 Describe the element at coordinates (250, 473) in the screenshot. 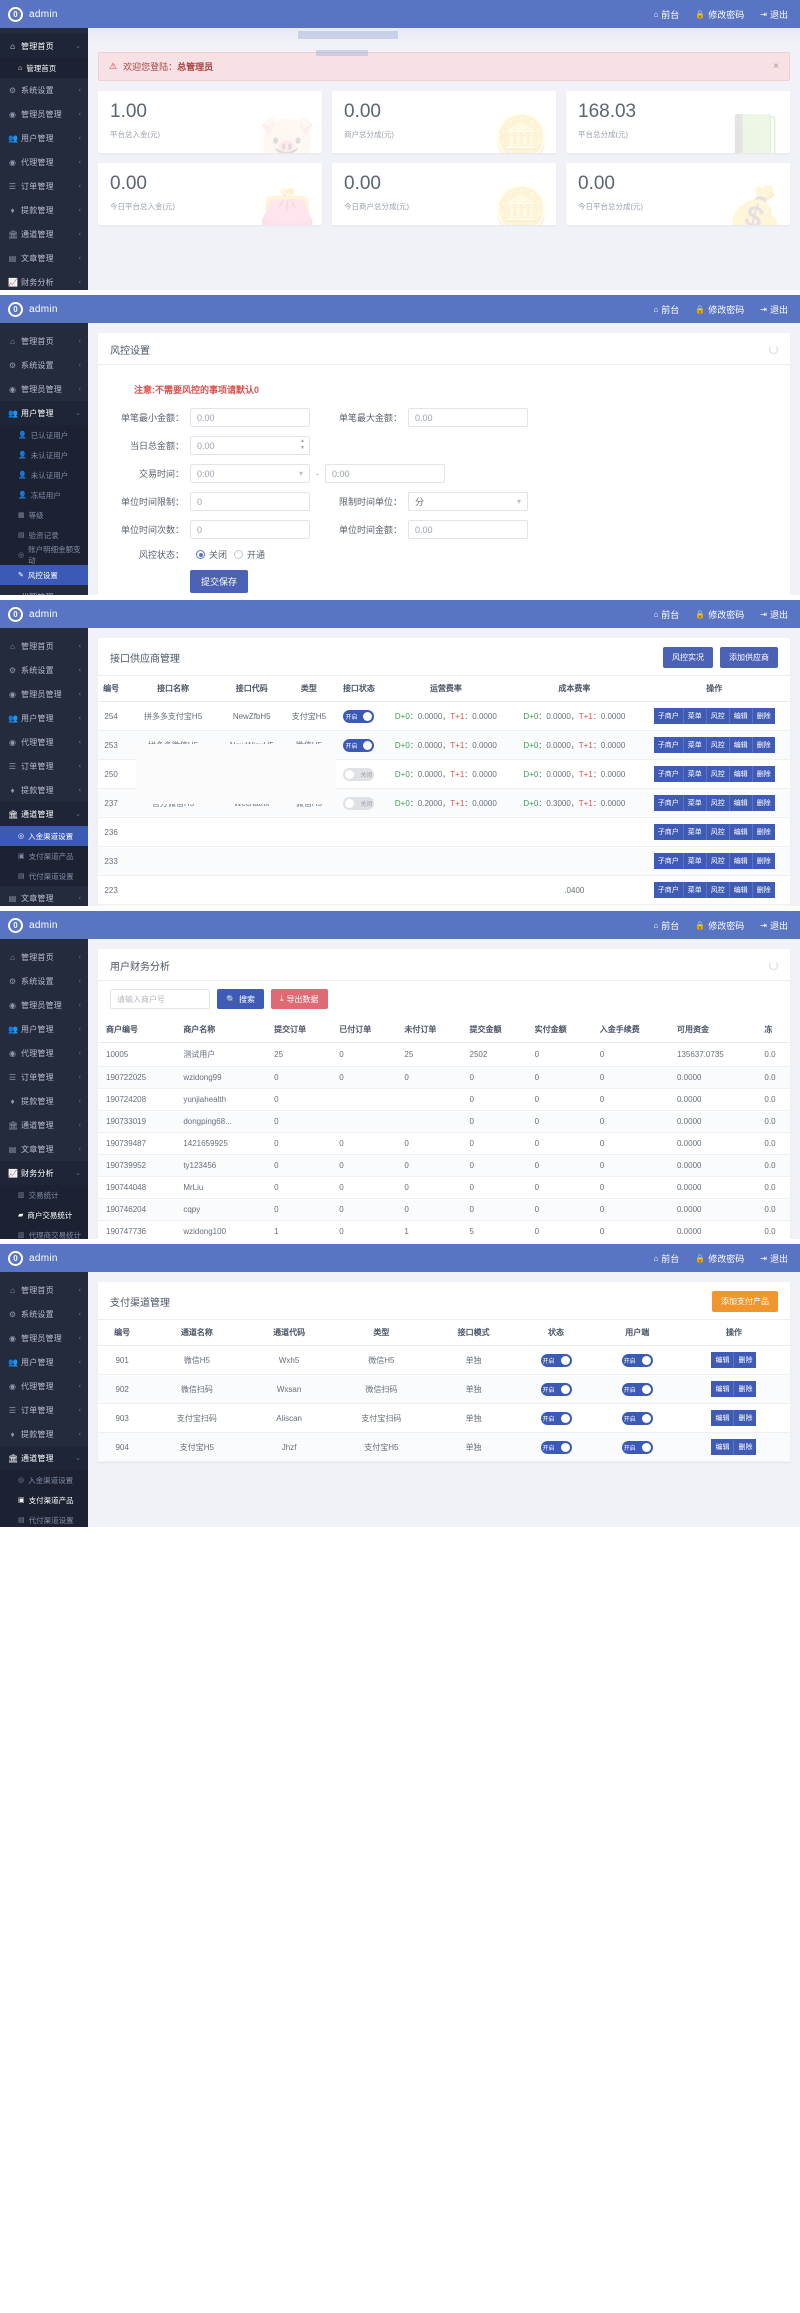

I see `trade-time-start-input: 0:00` at that location.